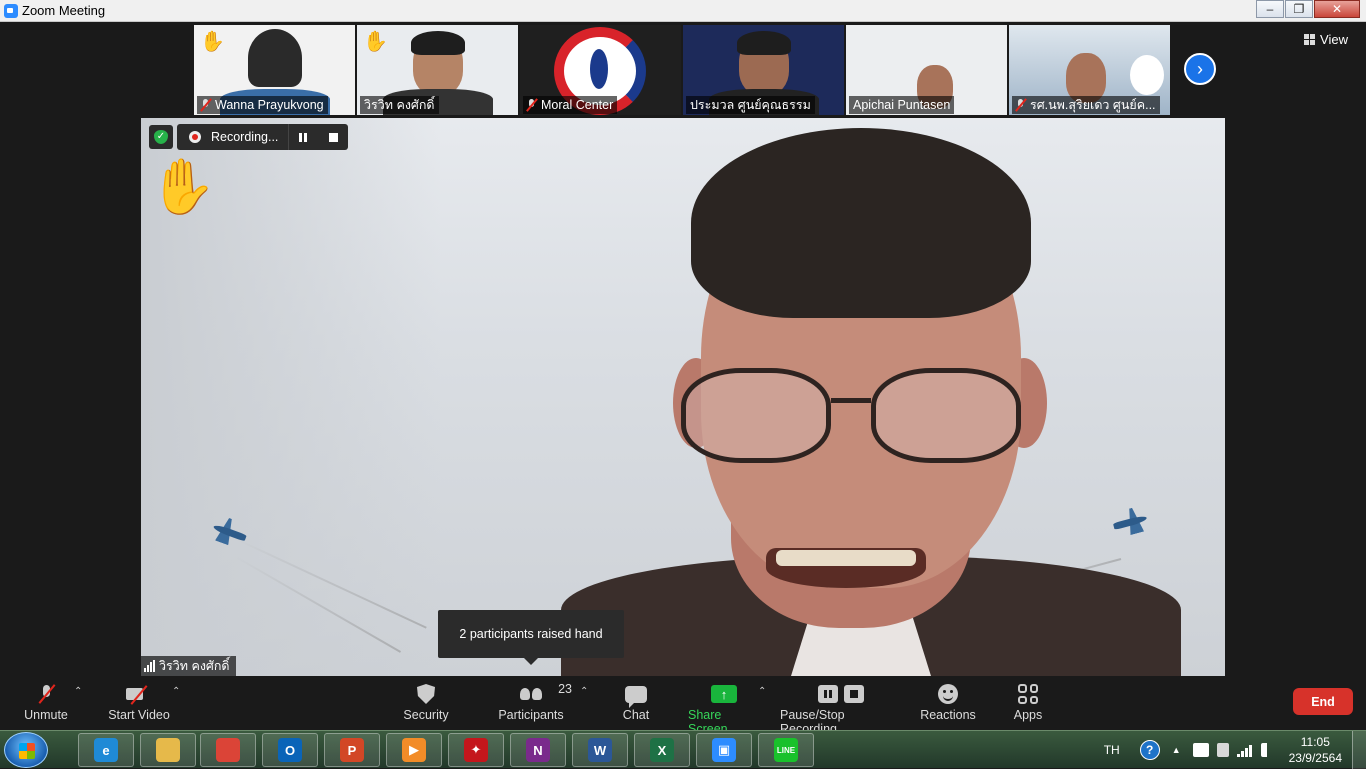 The image size is (1366, 769). Describe the element at coordinates (426, 694) in the screenshot. I see `shield-icon` at that location.